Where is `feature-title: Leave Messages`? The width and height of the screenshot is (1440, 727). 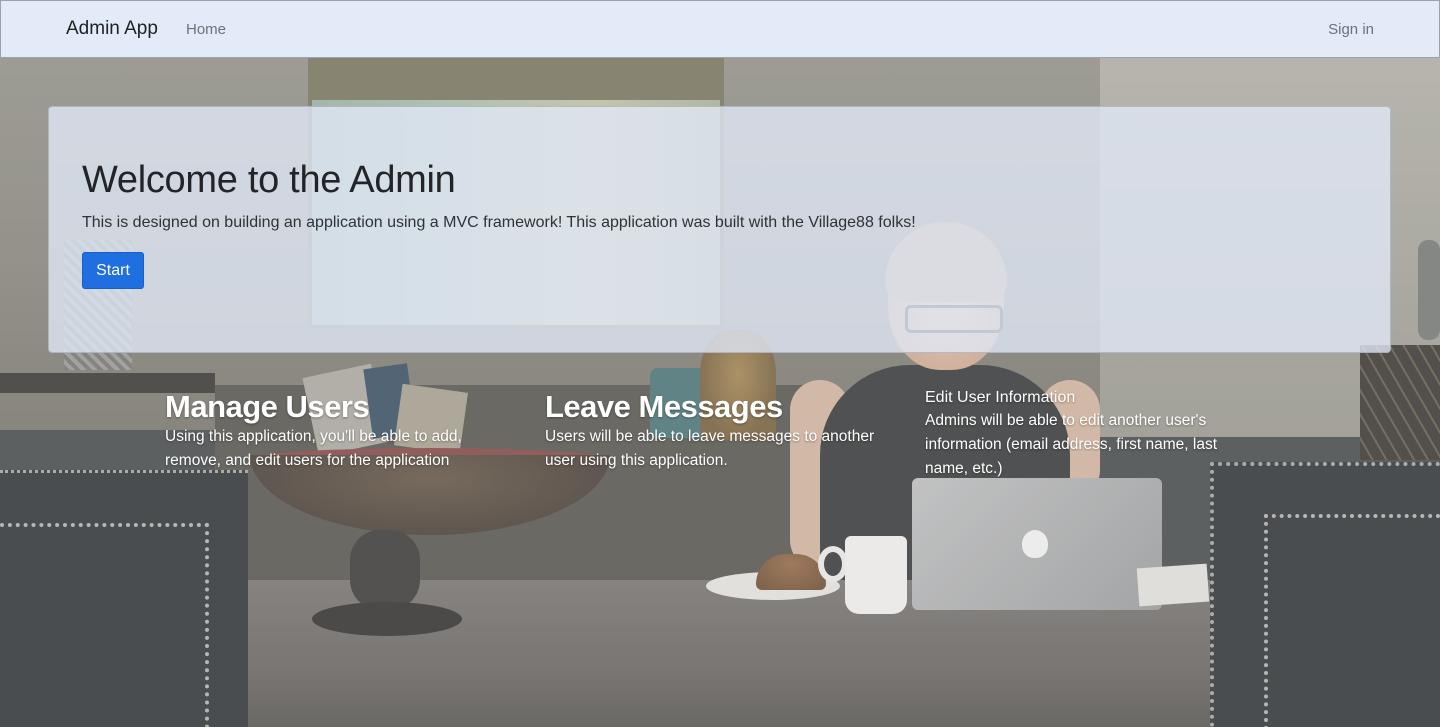
feature-title: Leave Messages is located at coordinates (664, 406).